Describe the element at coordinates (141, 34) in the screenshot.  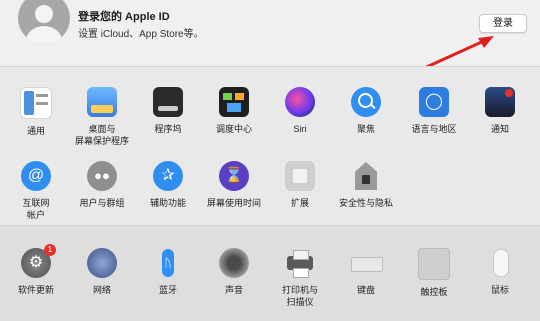
I see `apple-id-subtitle: 设置 iCloud、App Store等。` at that location.